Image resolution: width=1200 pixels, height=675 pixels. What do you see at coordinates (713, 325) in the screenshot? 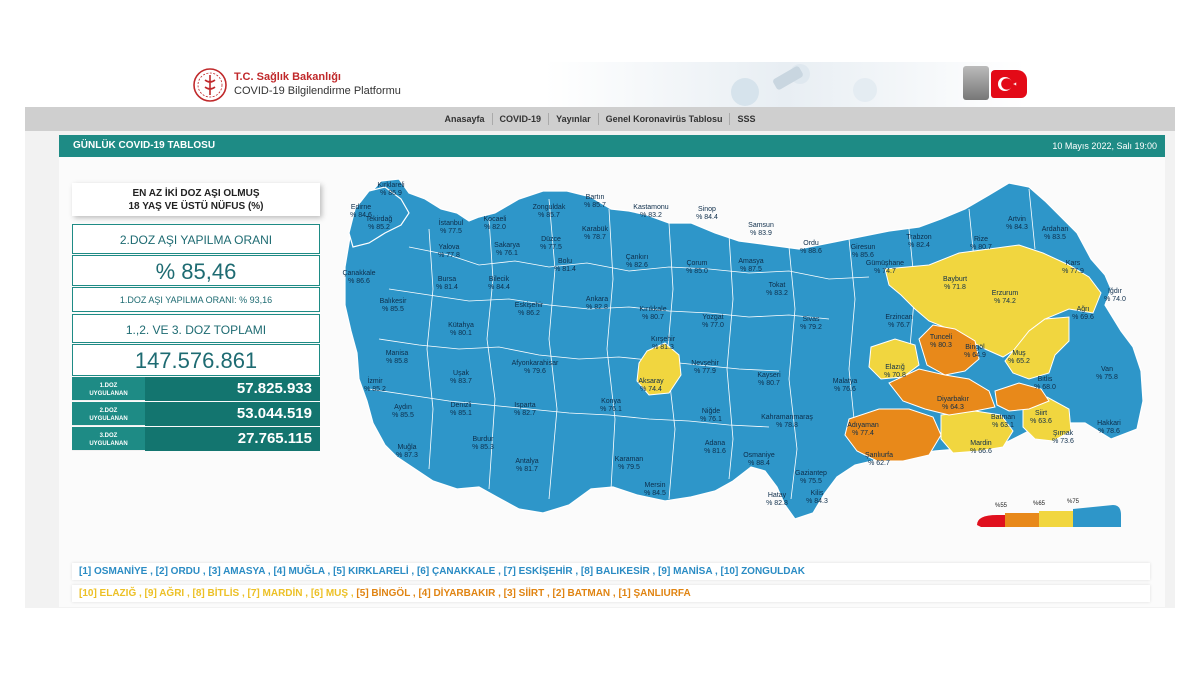
I see `province-rate-label: % 77.0` at bounding box center [713, 325].